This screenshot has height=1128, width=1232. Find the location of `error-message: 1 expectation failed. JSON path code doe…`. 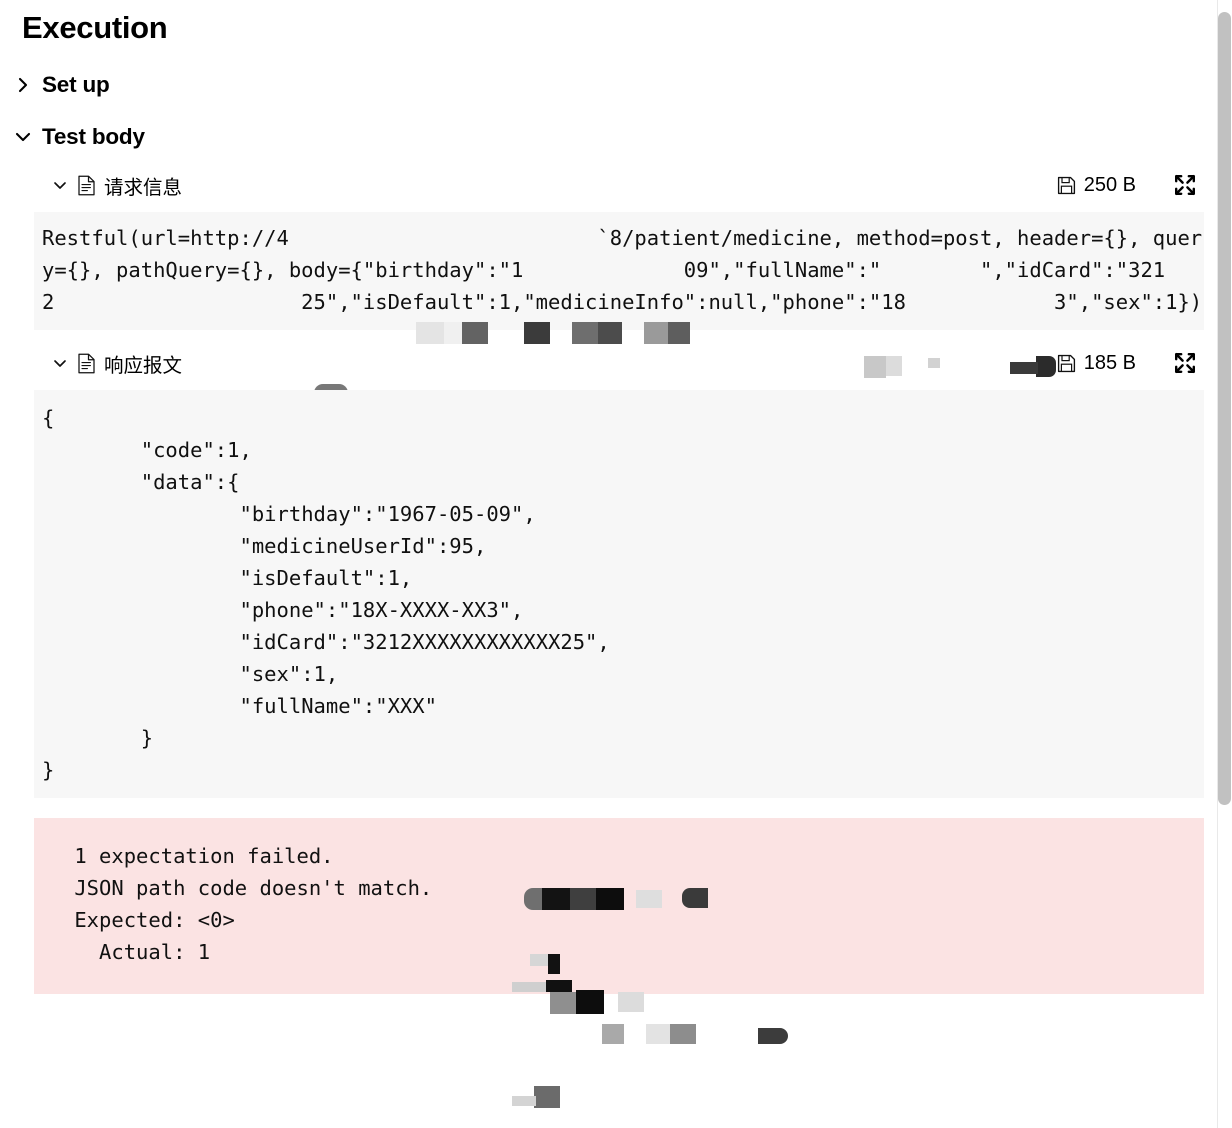

error-message: 1 expectation failed. JSON path code doe… is located at coordinates (253, 904).